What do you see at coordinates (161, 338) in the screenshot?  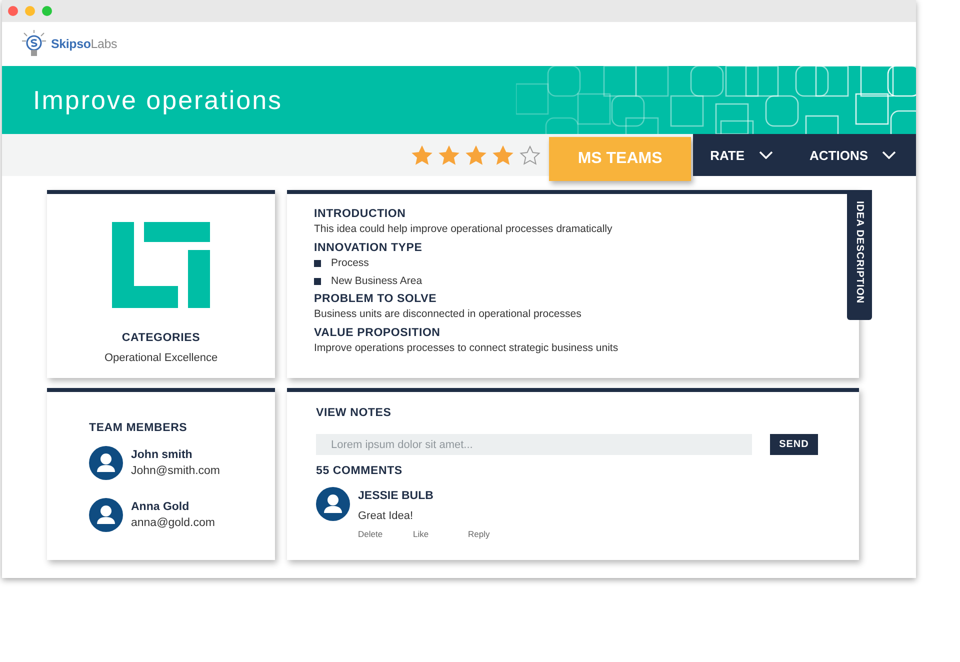 I see `category-heading: CATEGORIES` at bounding box center [161, 338].